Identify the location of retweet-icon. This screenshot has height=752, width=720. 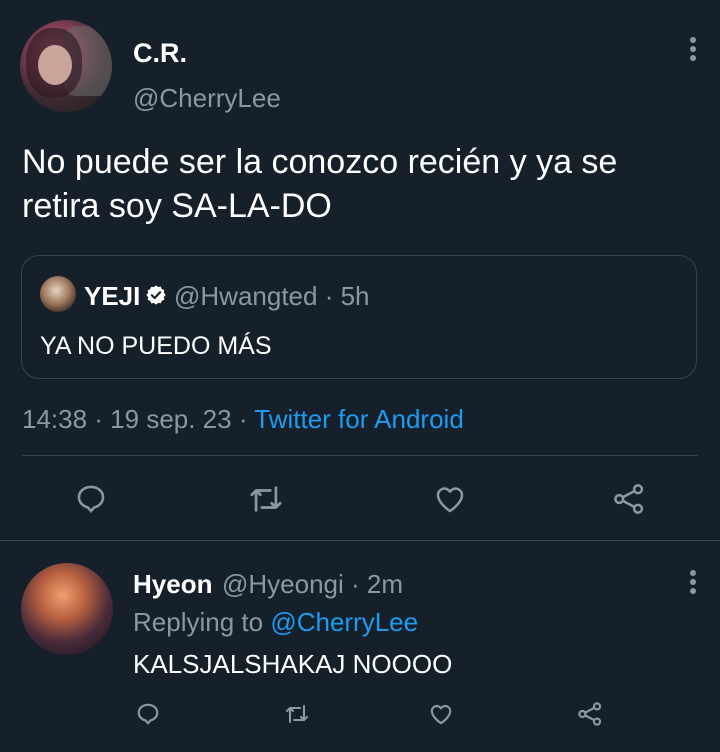
(266, 499).